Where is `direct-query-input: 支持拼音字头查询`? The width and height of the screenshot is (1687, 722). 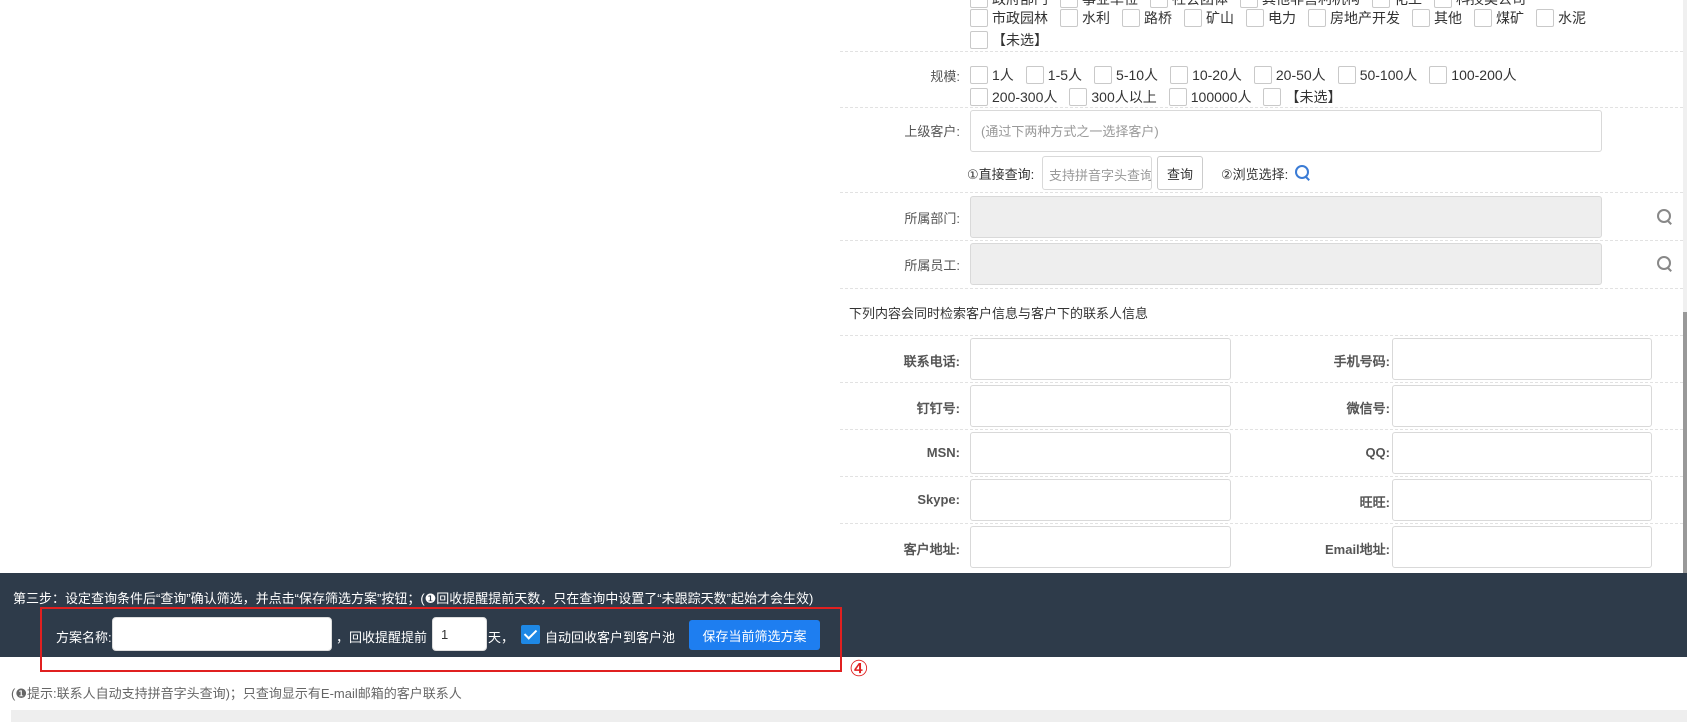
direct-query-input: 支持拼音字头查询 is located at coordinates (1097, 173).